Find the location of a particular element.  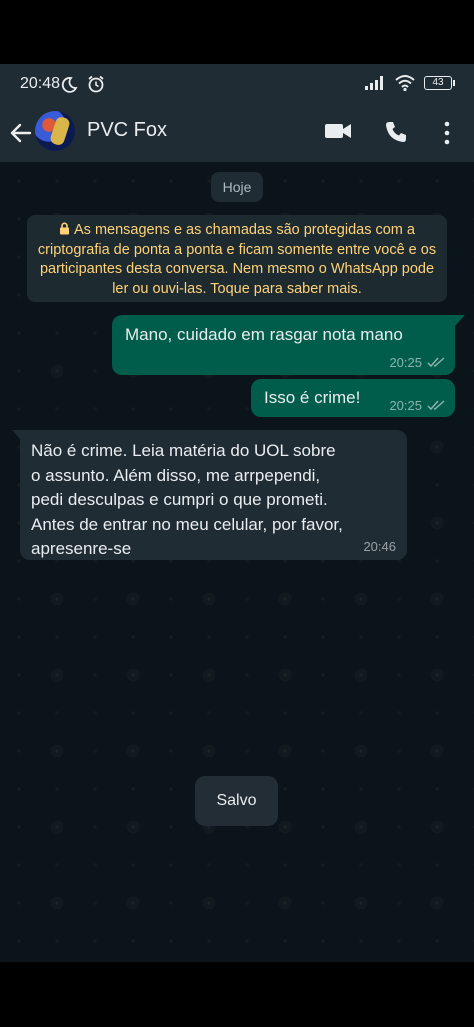

moon-icon is located at coordinates (69, 85).